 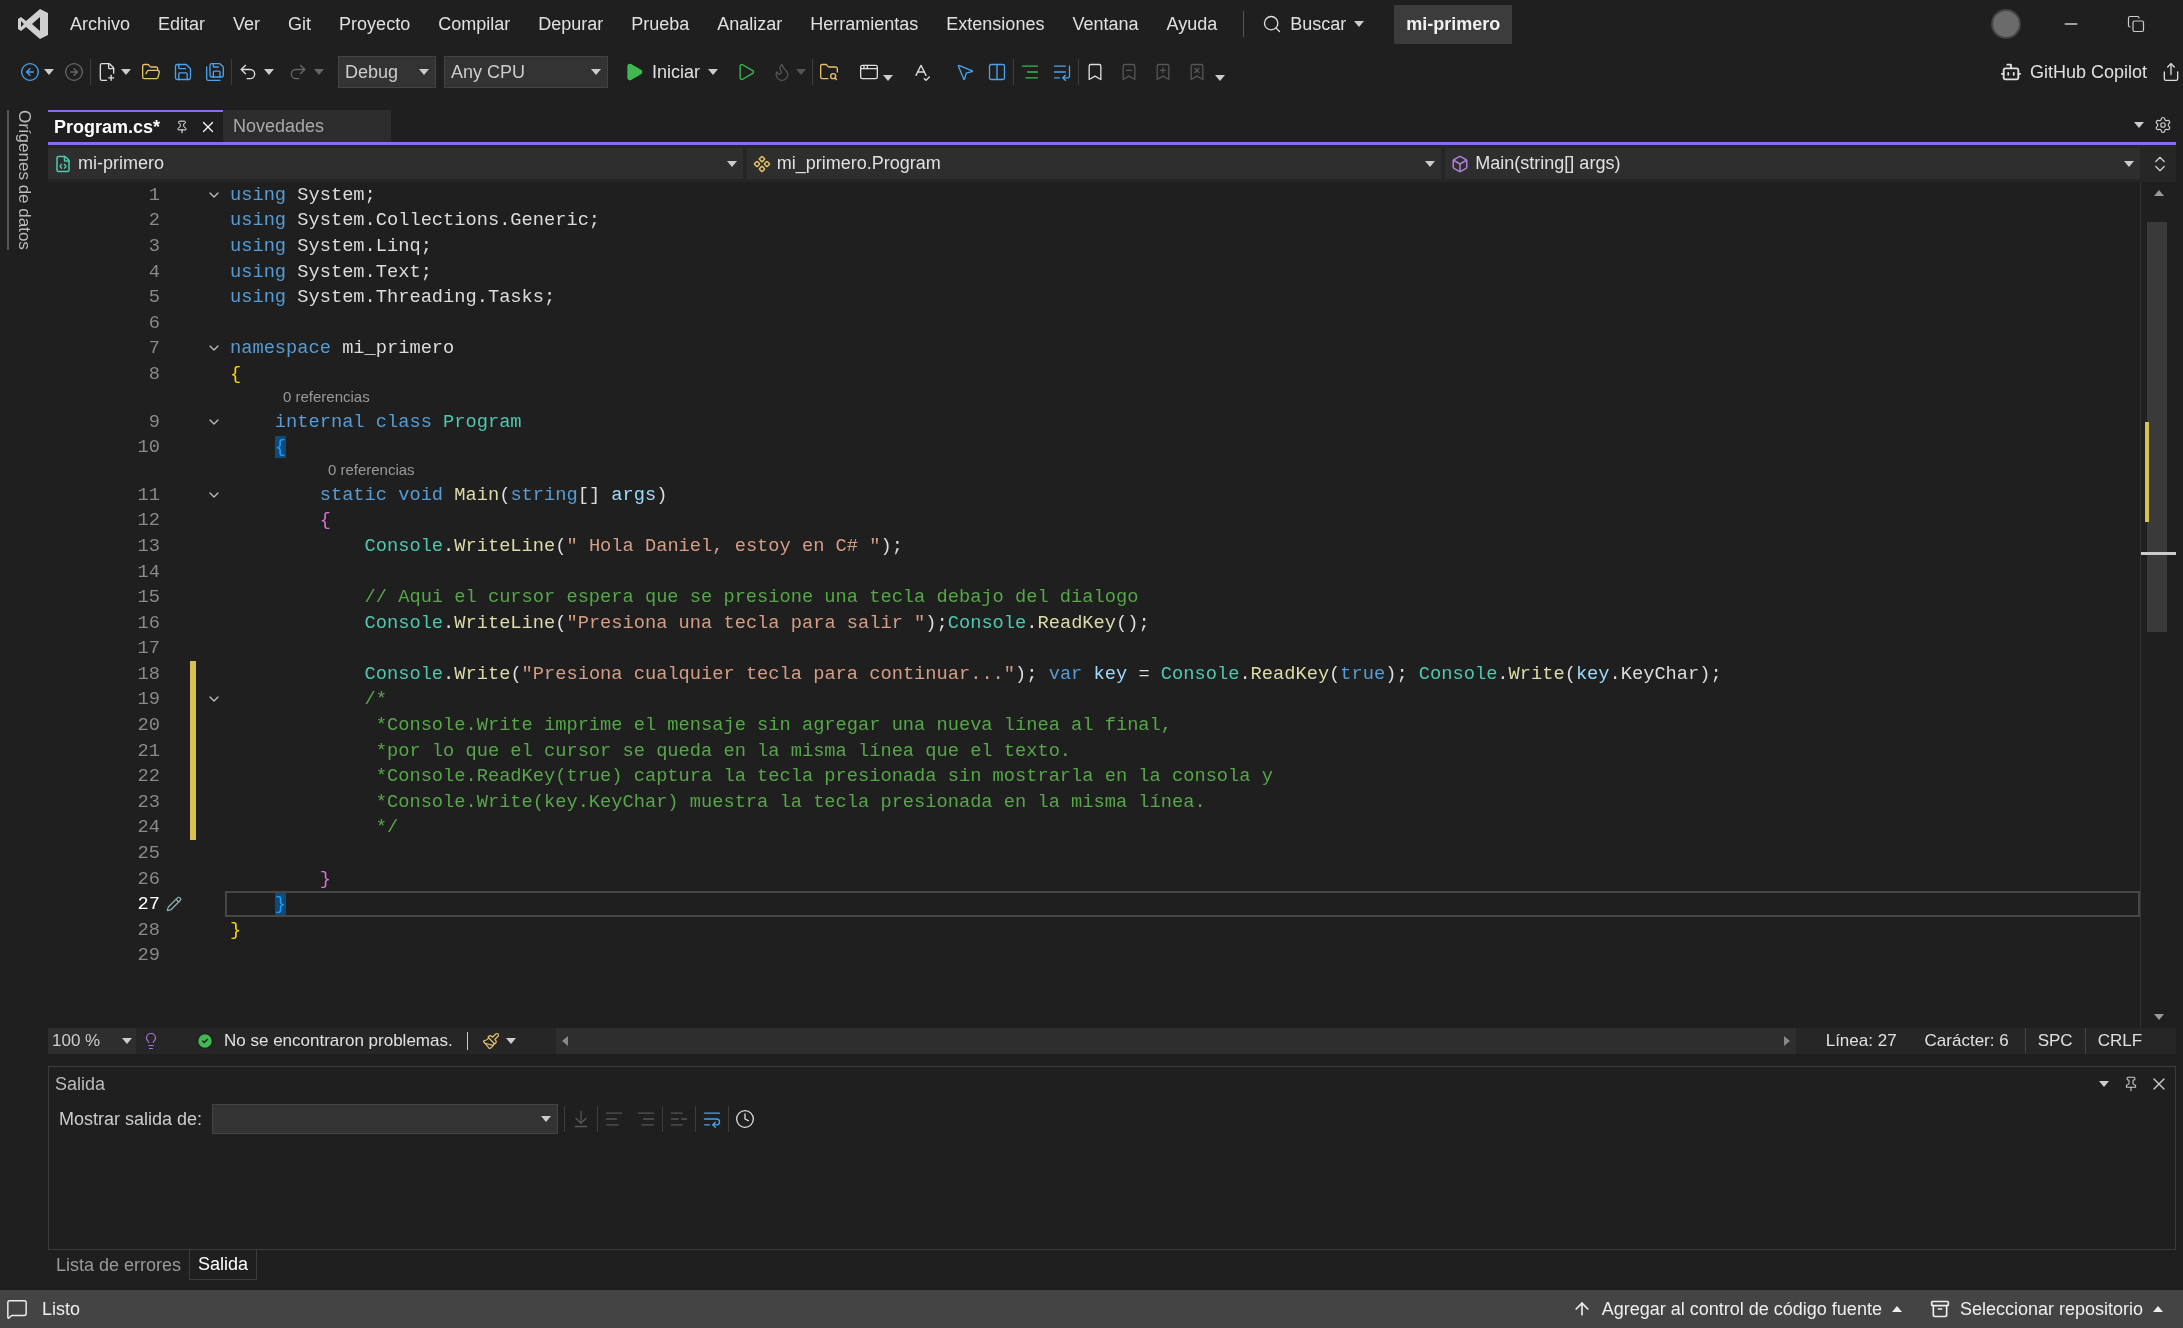 I want to click on save-all-icon, so click(x=215, y=72).